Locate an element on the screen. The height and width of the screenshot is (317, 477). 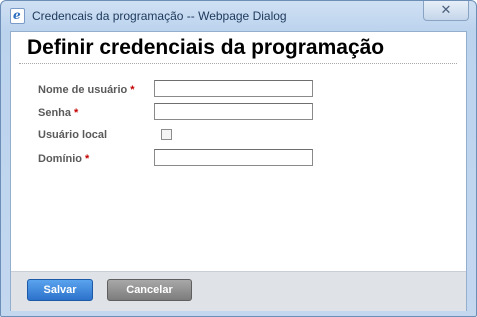
local-user-label-text: Usuário local is located at coordinates (73, 135).